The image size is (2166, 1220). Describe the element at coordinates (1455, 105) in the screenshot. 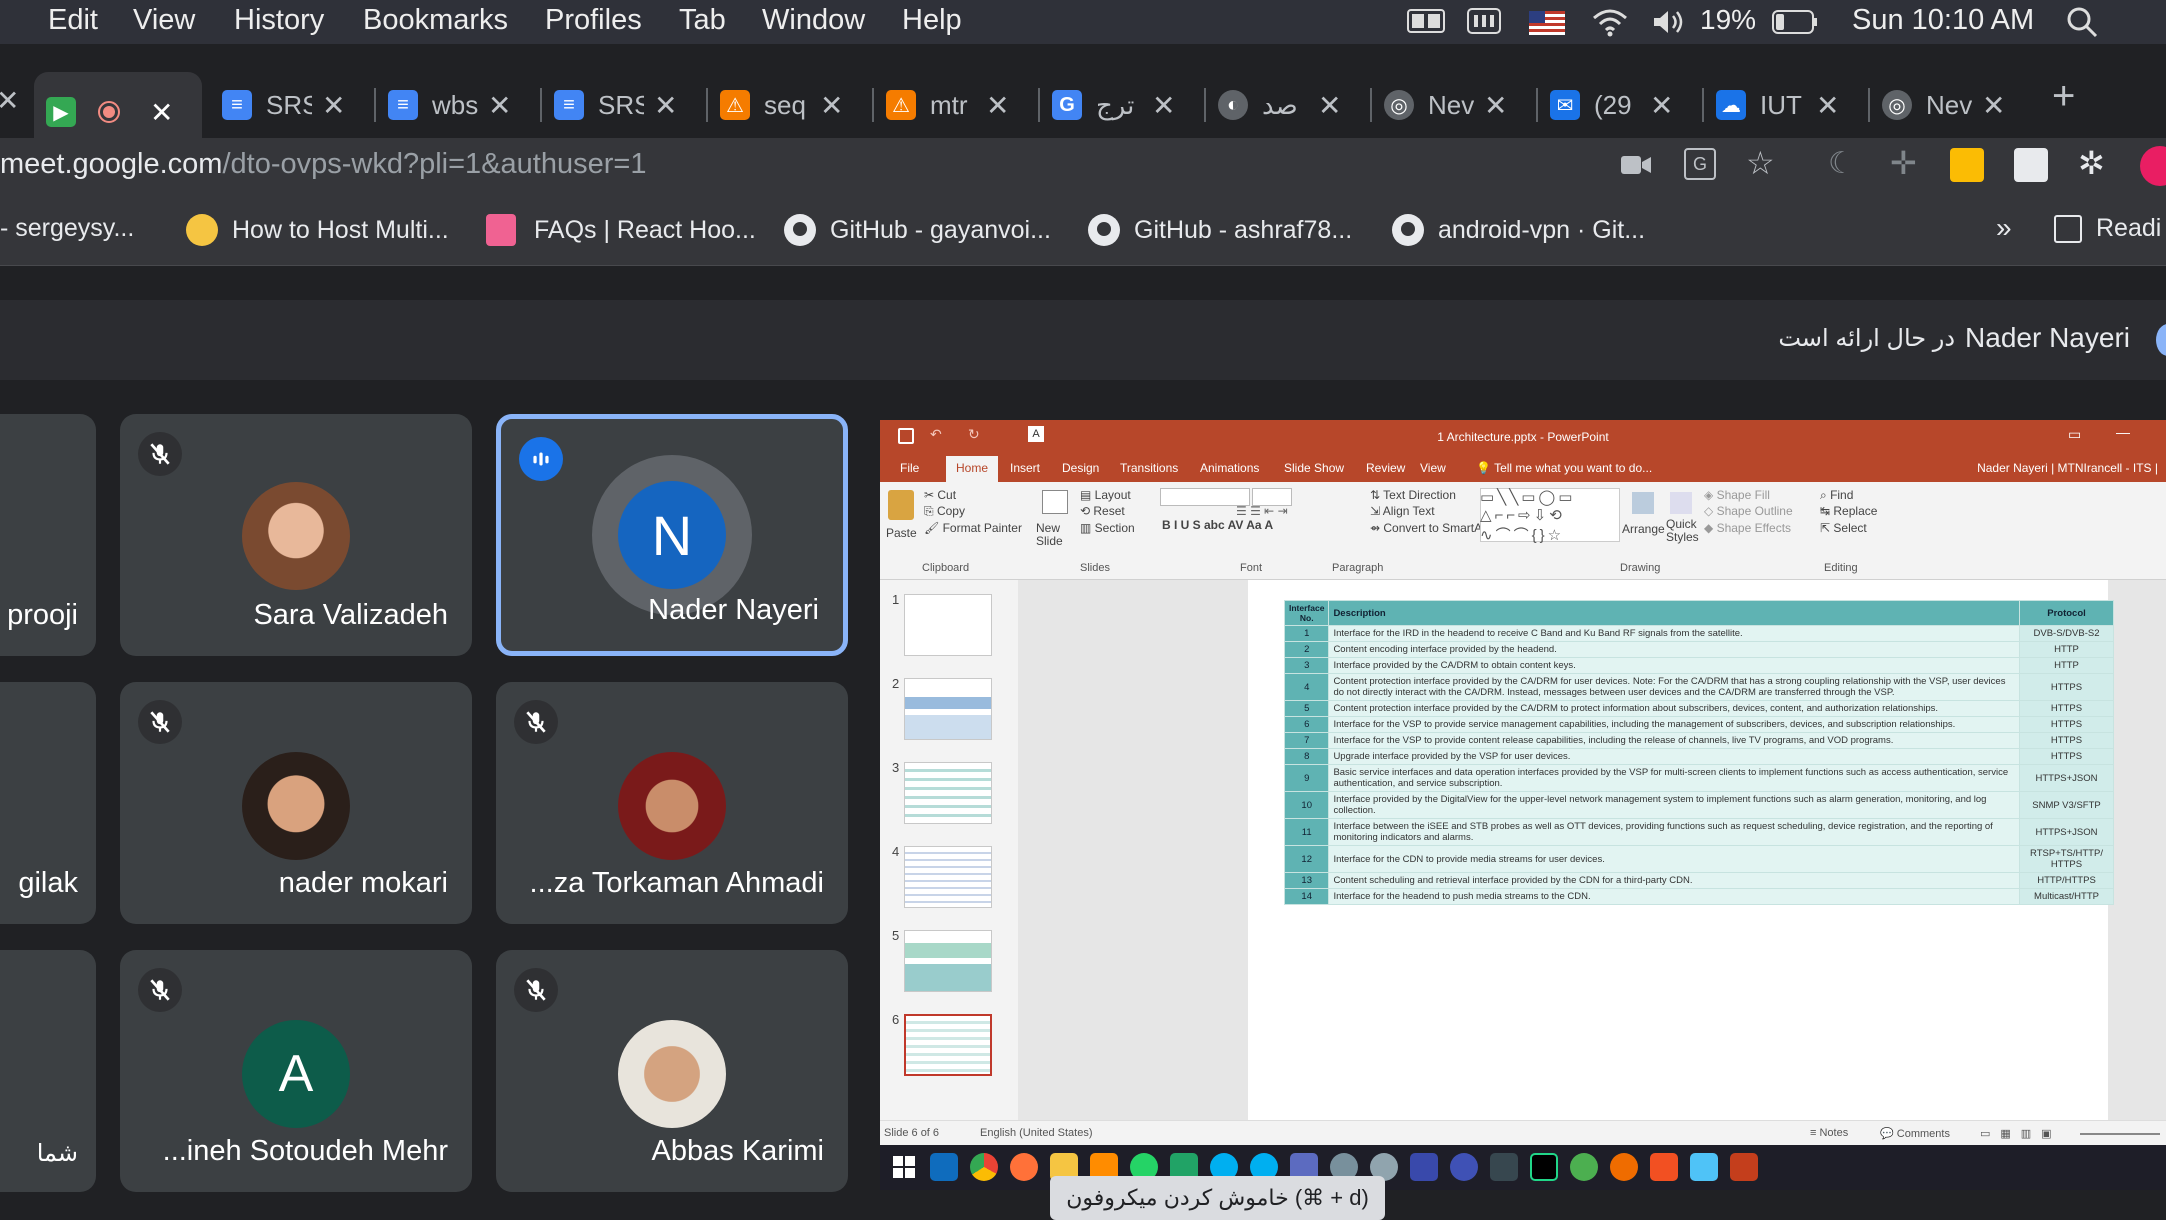

I see `tab-new-tab: ◎ Nev ✕` at that location.